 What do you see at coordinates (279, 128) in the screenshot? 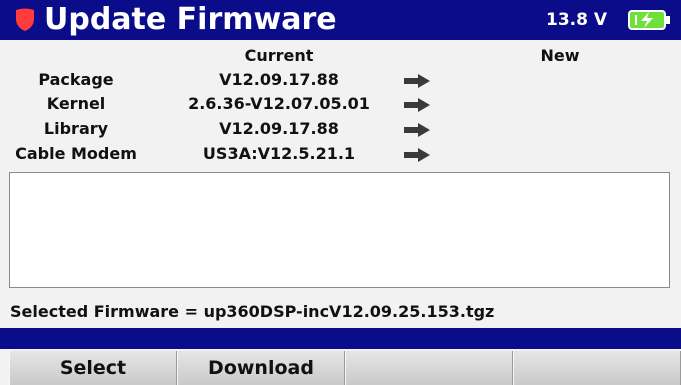
I see `row-current-library: V12.09.17.88` at bounding box center [279, 128].